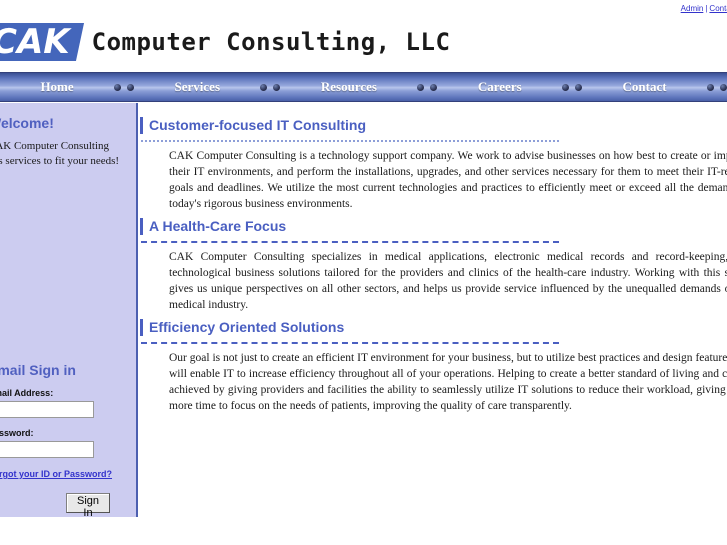  Describe the element at coordinates (88, 505) in the screenshot. I see `sign-in-button: Sign In` at that location.